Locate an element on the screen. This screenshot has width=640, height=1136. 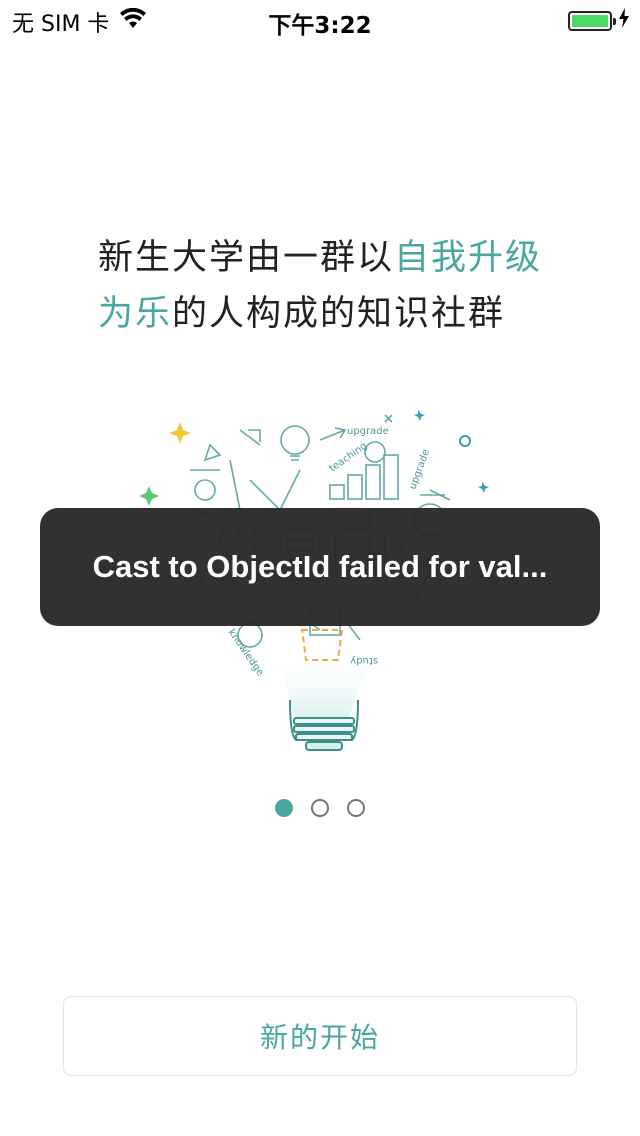
svg-text: teaching is located at coordinates (348, 457).